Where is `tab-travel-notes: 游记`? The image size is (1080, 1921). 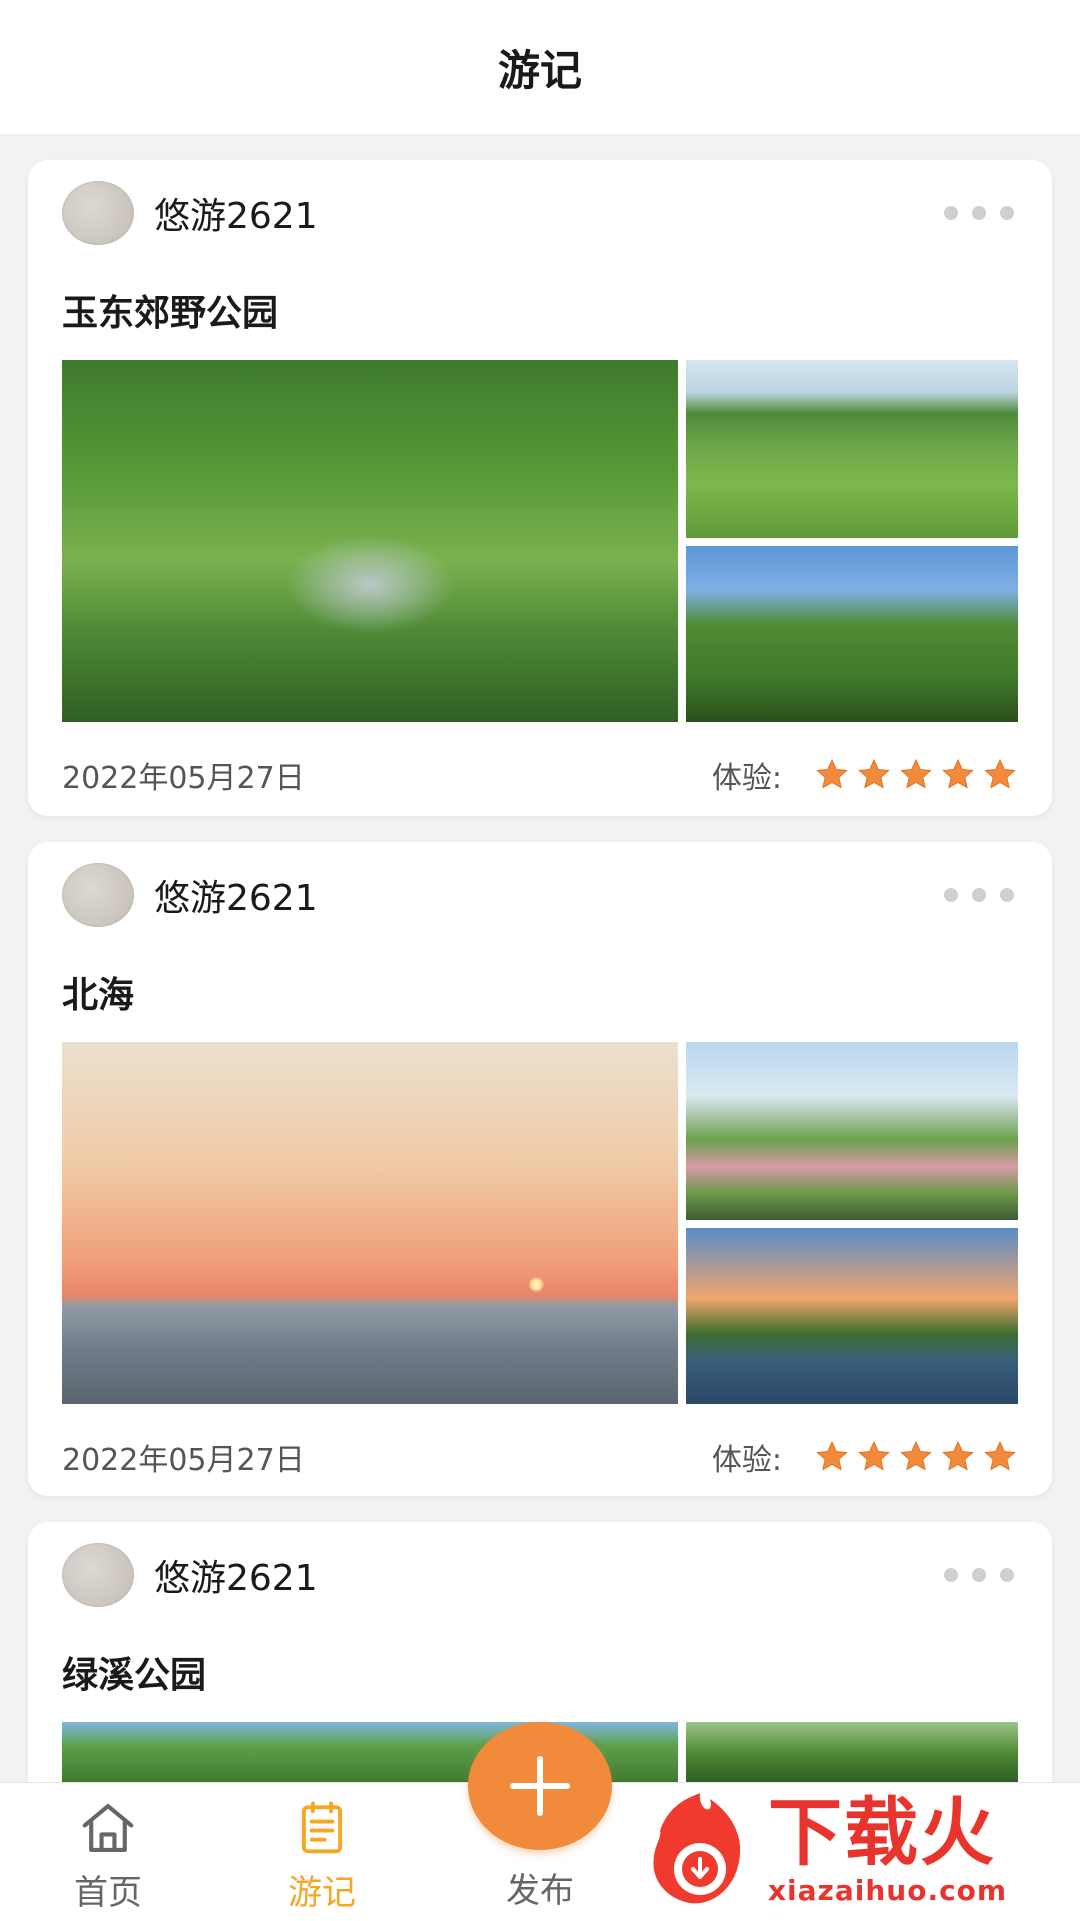 tab-travel-notes: 游记 is located at coordinates (322, 1855).